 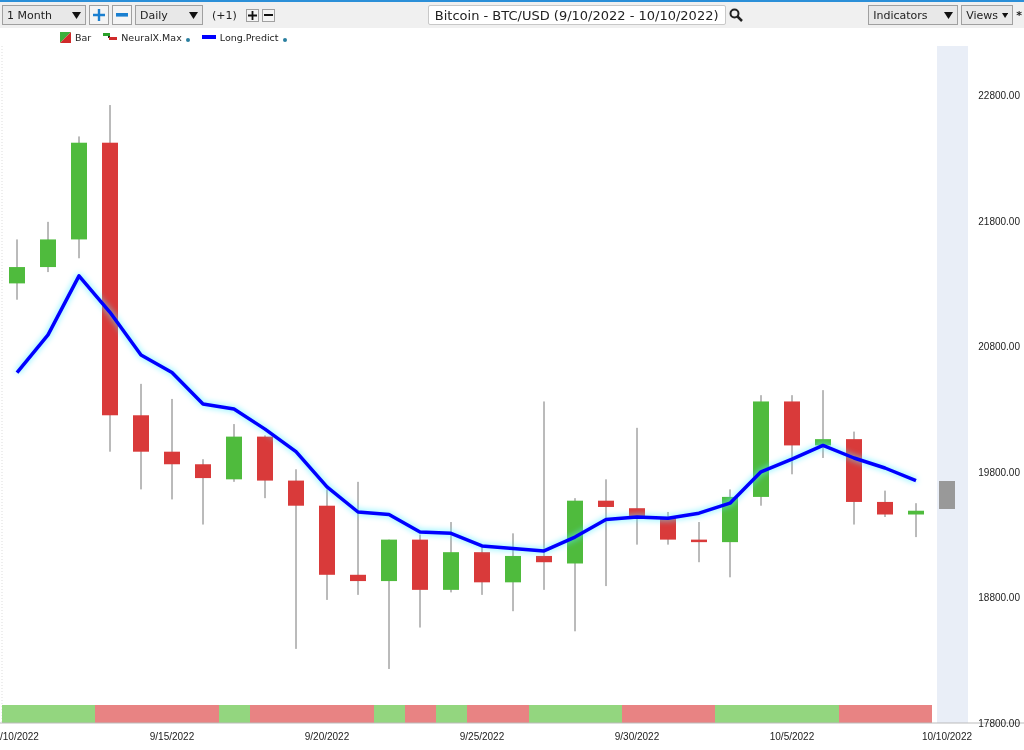 I want to click on axis-label: 9/20/2022, so click(x=327, y=736).